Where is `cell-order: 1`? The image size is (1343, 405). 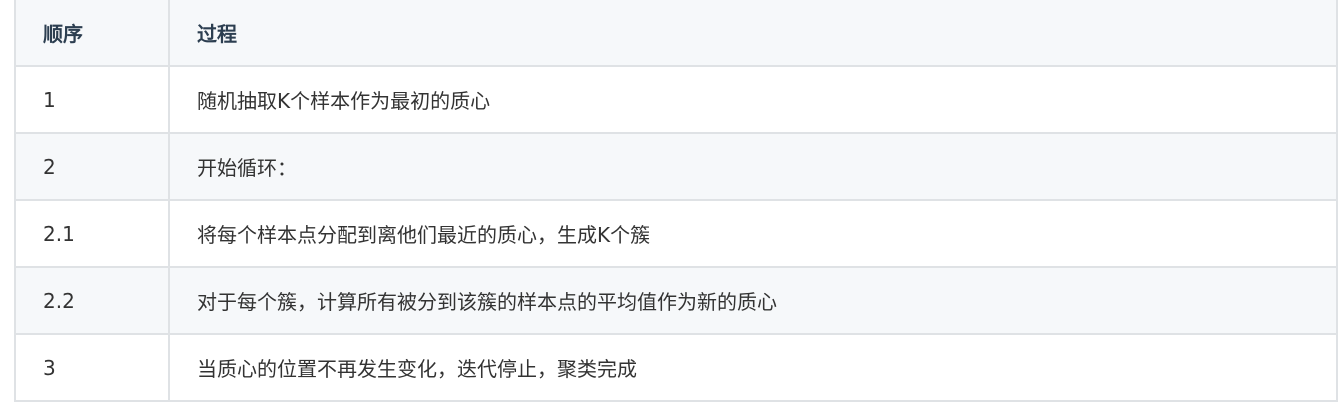
cell-order: 1 is located at coordinates (92, 99).